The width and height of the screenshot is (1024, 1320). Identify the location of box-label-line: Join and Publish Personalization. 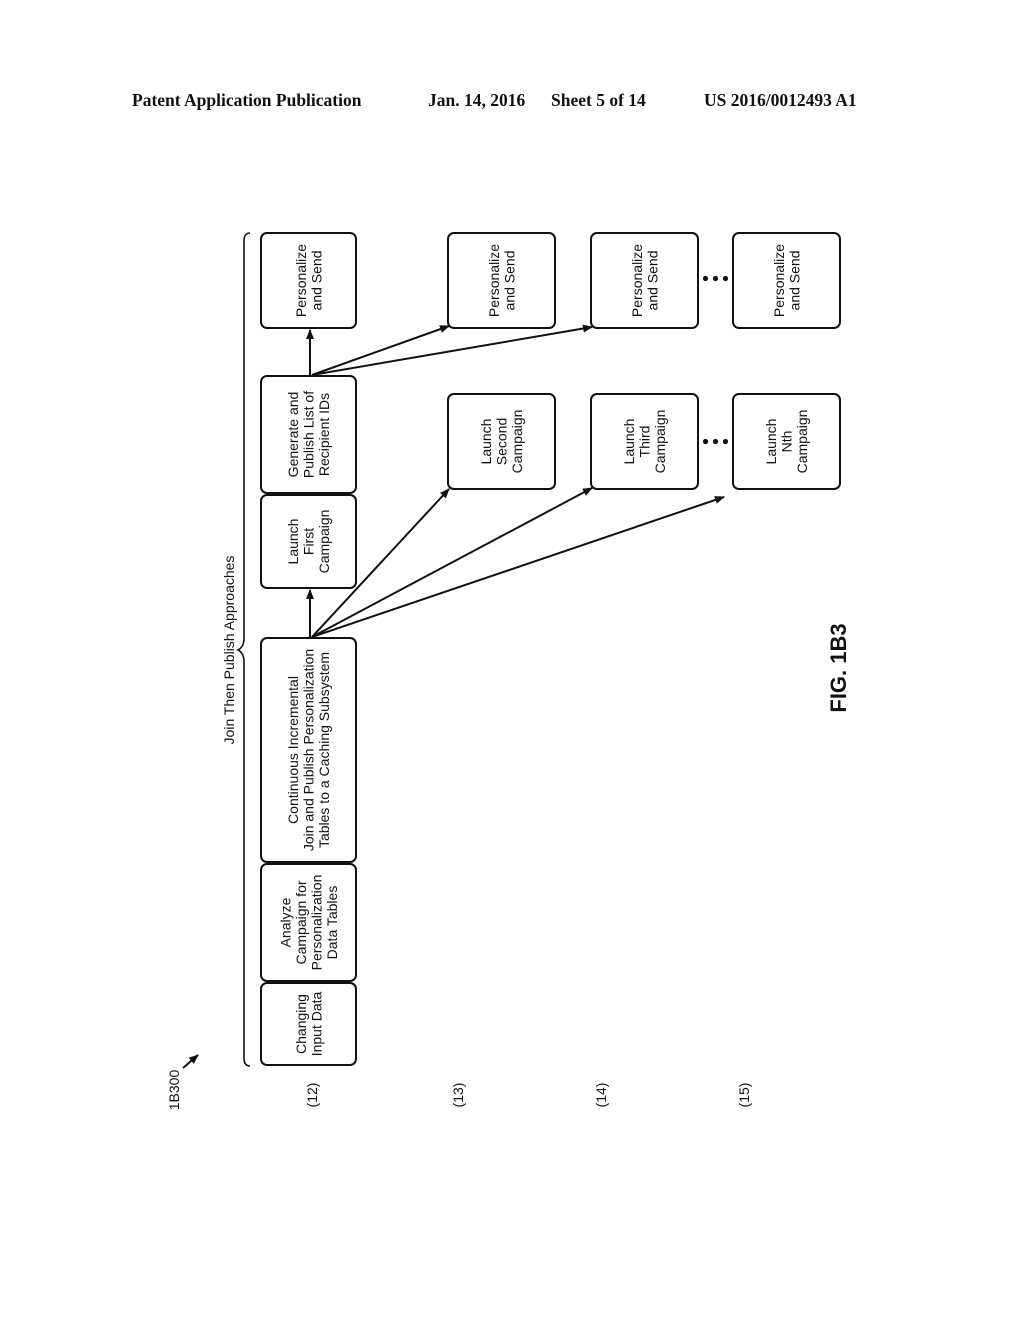
(309, 750).